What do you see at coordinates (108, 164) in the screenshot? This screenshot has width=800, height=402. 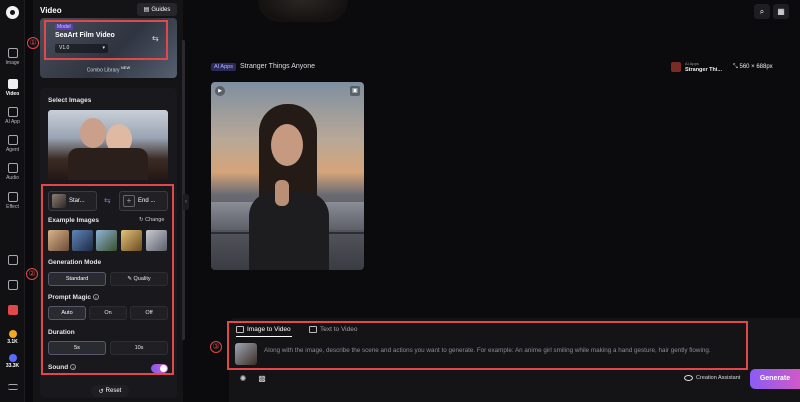 I see `selected-image-coat` at bounding box center [108, 164].